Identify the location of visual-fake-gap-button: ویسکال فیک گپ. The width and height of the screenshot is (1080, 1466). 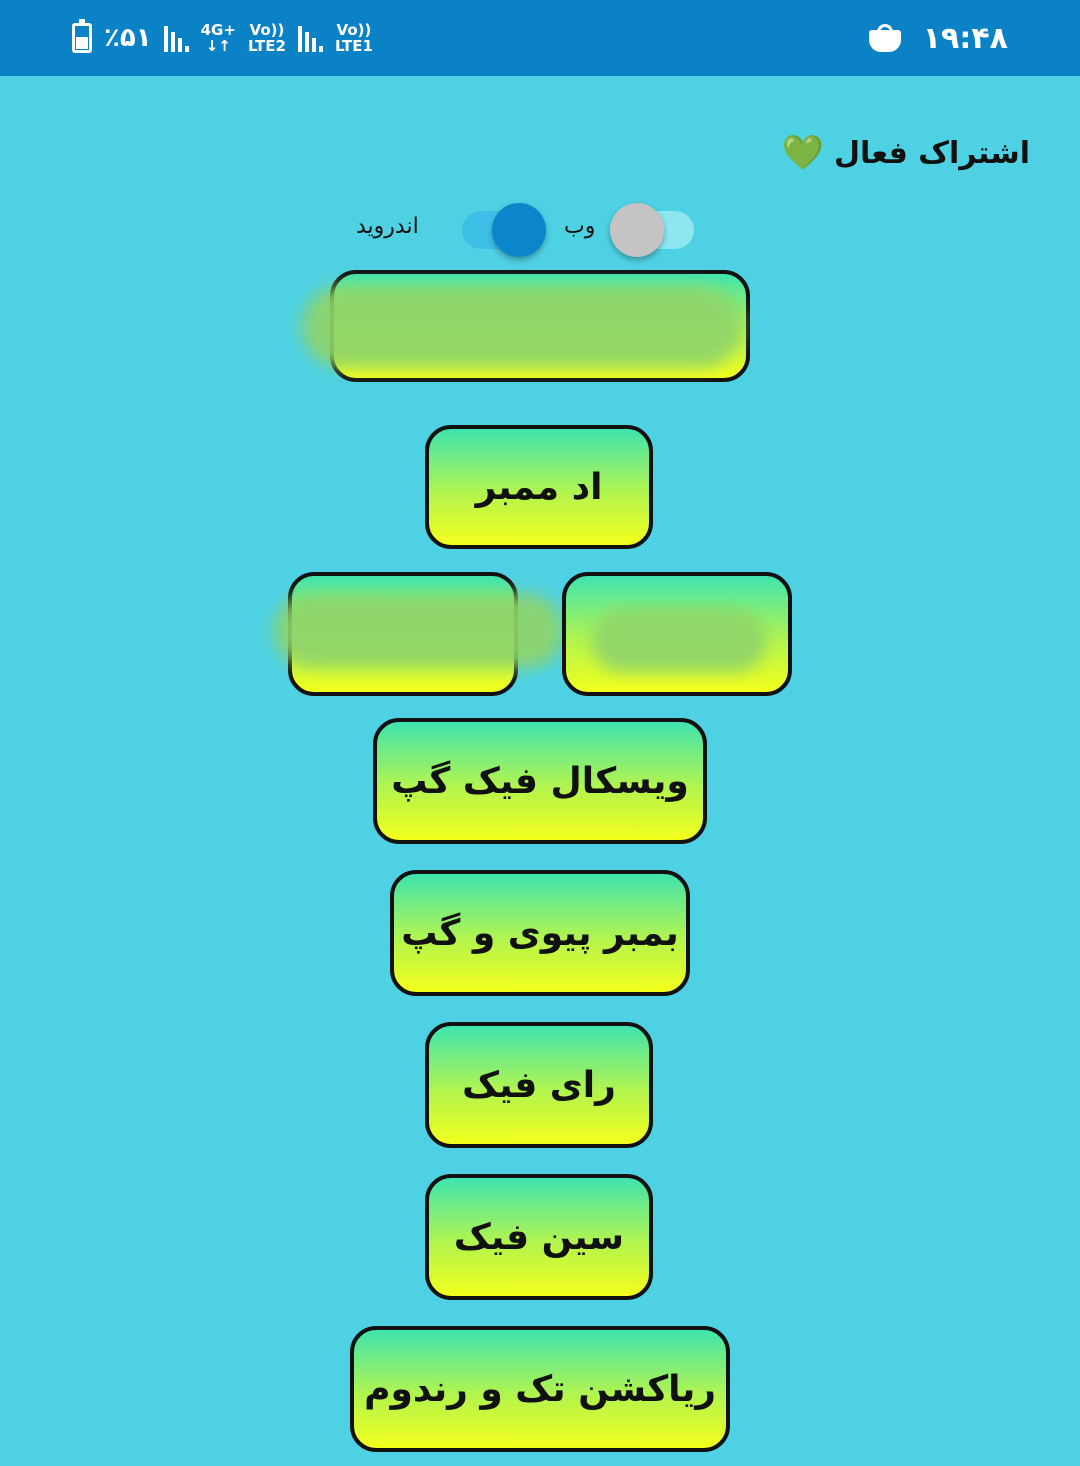
(540, 781).